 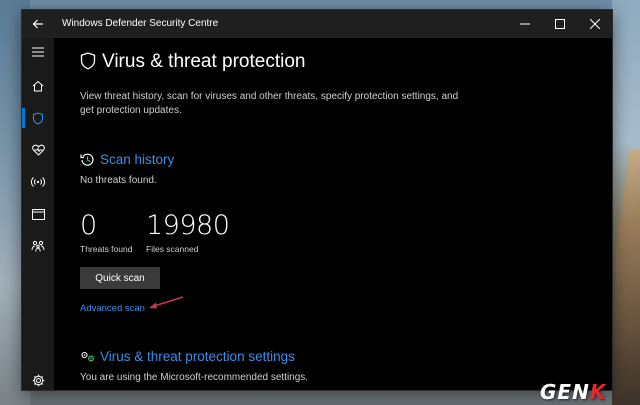 I want to click on gear-icon, so click(x=38, y=380).